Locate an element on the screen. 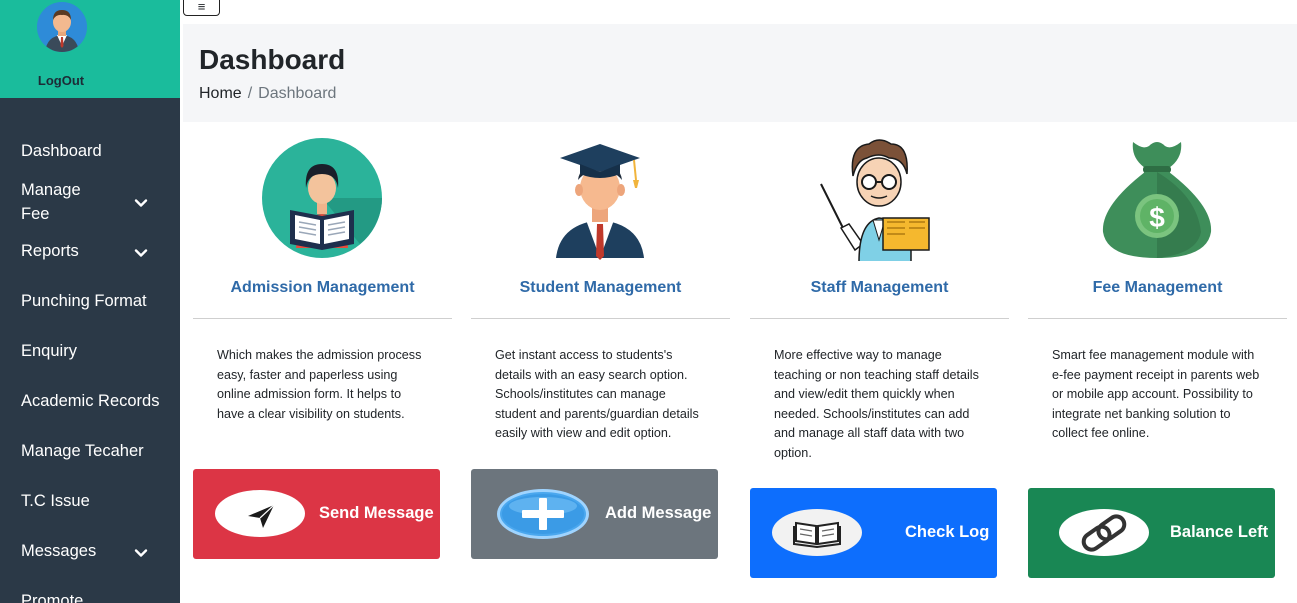  menu-toggle-button: ≡ is located at coordinates (201, 8).